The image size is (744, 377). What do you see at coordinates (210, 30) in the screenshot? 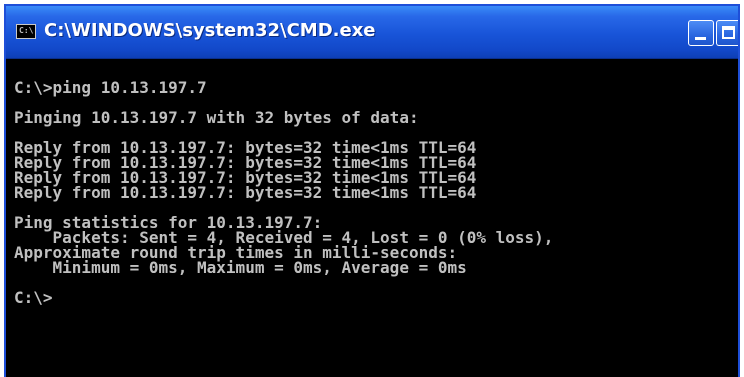
I see `window-title: C:\WINDOWS\system32\CMD.exe` at bounding box center [210, 30].